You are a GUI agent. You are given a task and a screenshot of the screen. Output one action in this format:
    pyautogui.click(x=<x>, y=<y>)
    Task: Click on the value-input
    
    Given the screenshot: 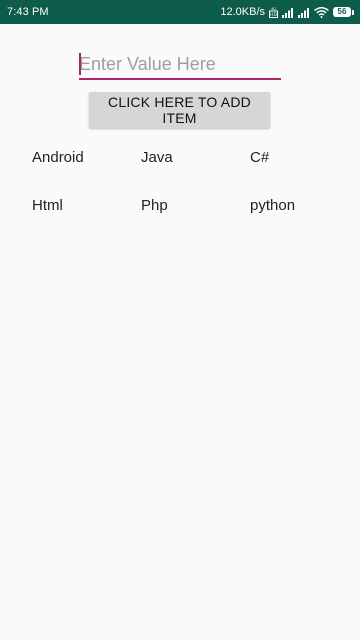 What is the action you would take?
    pyautogui.click(x=180, y=64)
    